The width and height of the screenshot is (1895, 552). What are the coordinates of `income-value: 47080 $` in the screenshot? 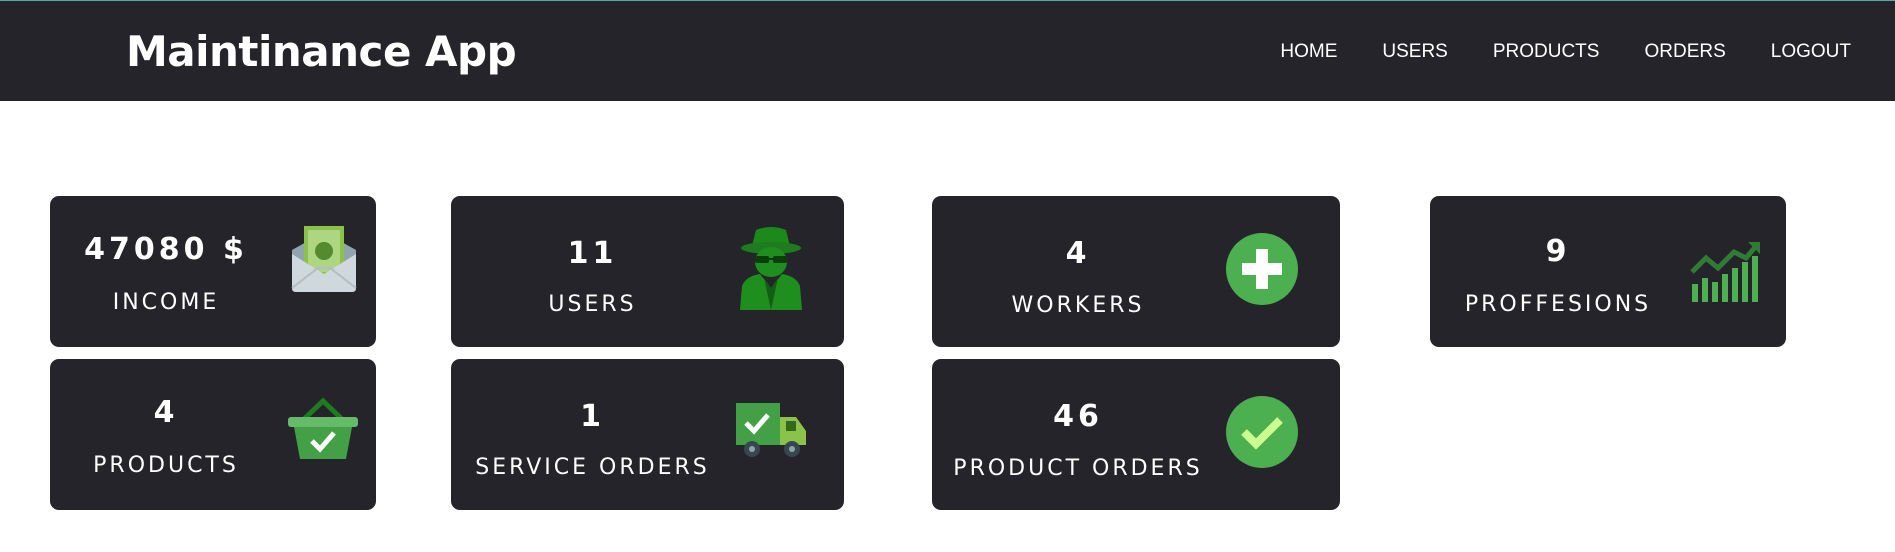 It's located at (166, 249).